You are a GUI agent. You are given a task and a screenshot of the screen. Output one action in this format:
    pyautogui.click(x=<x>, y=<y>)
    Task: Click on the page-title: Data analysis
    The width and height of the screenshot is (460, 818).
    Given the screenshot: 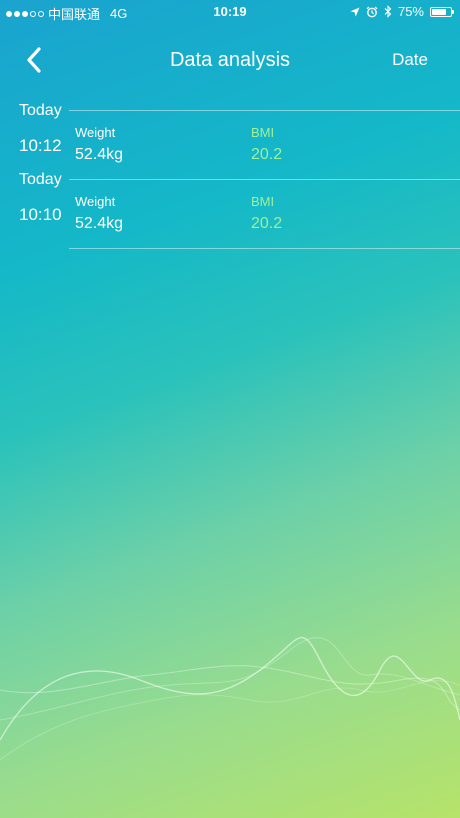 What is the action you would take?
    pyautogui.click(x=230, y=60)
    